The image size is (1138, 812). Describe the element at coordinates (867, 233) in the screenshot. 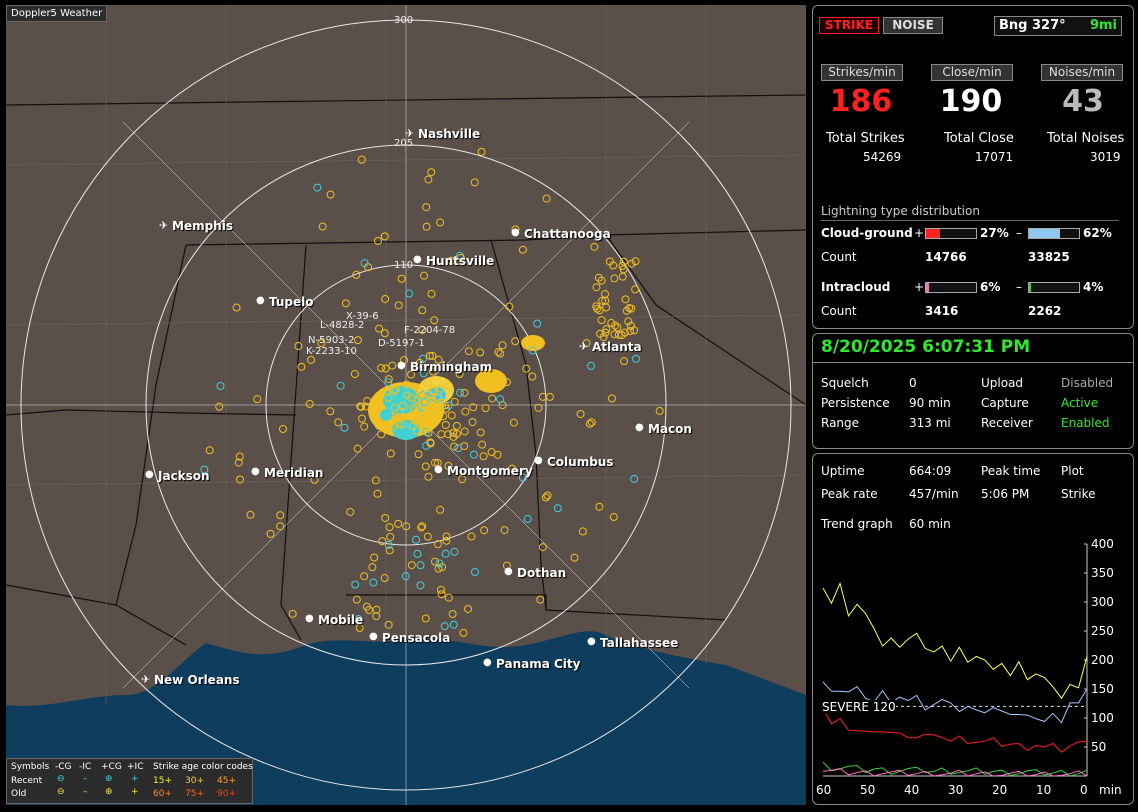

I see `cloud-ground-label: Cloud-ground` at that location.